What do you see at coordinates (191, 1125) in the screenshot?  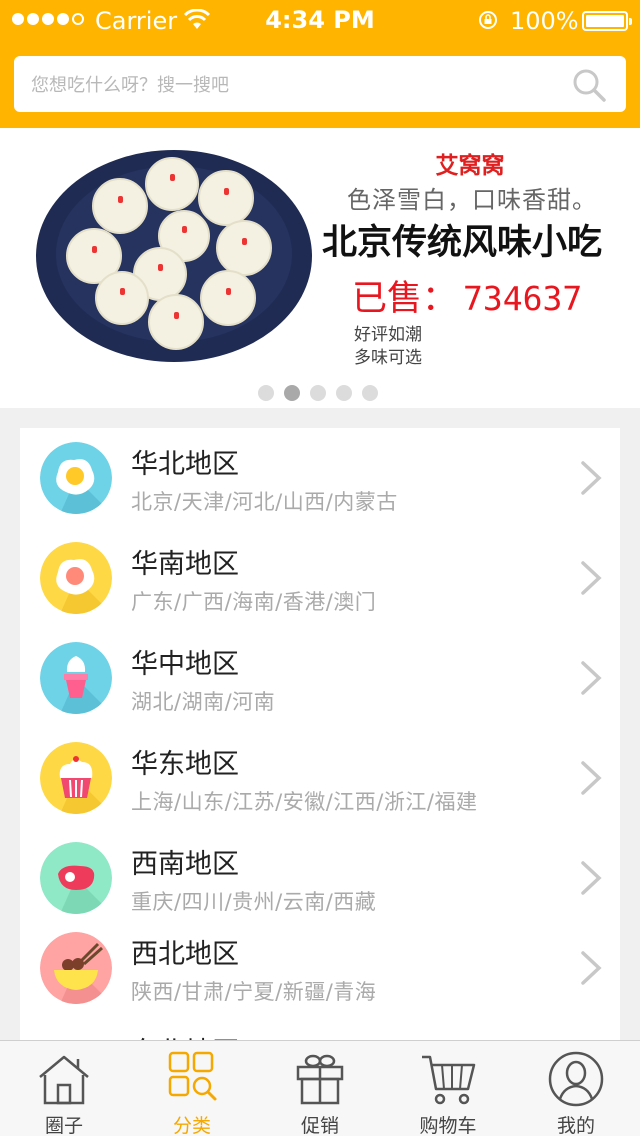 I see `tab-label: 分类` at bounding box center [191, 1125].